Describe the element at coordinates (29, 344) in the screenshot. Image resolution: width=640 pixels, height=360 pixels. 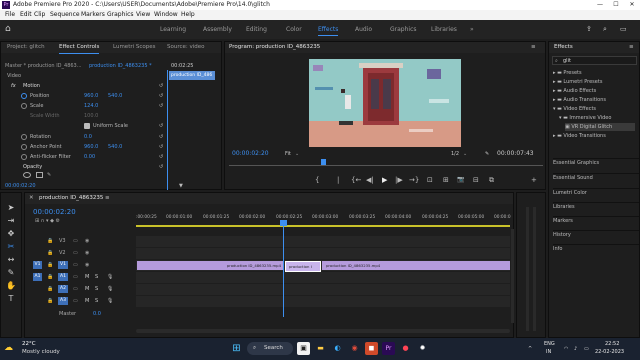
I see `weather-temp: 22°C` at that location.